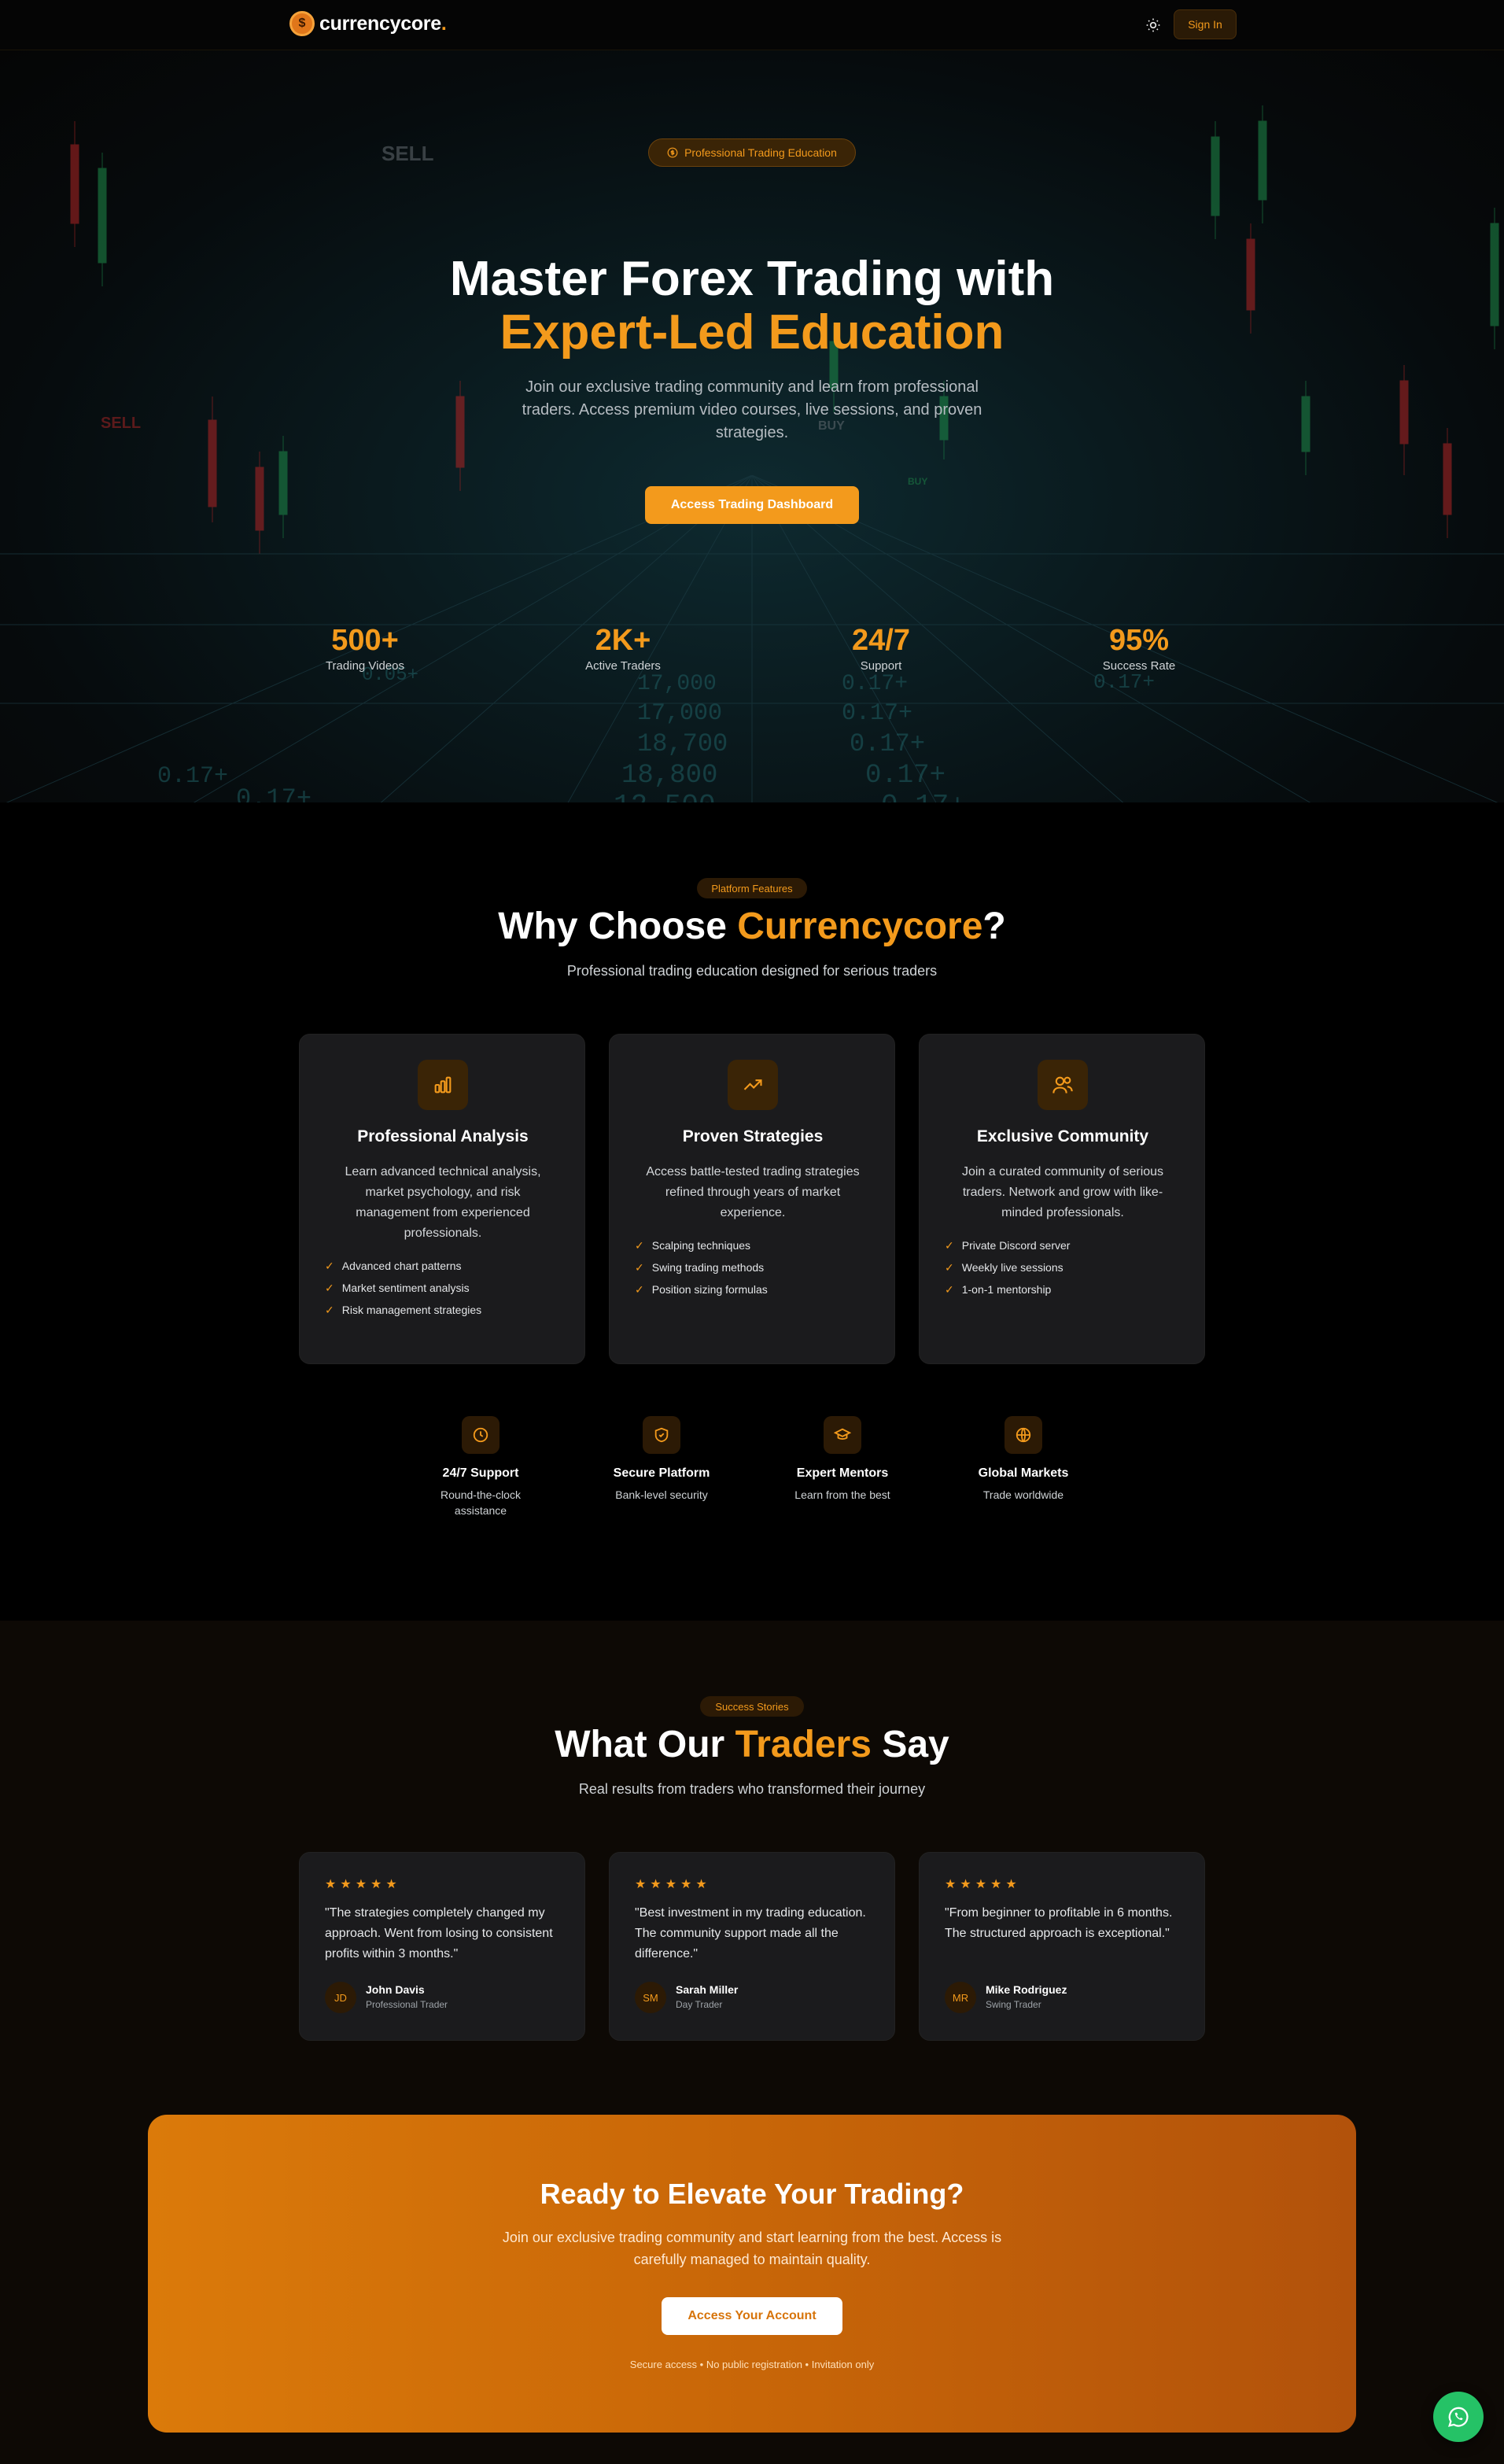  What do you see at coordinates (1062, 1085) in the screenshot?
I see `users-icon` at bounding box center [1062, 1085].